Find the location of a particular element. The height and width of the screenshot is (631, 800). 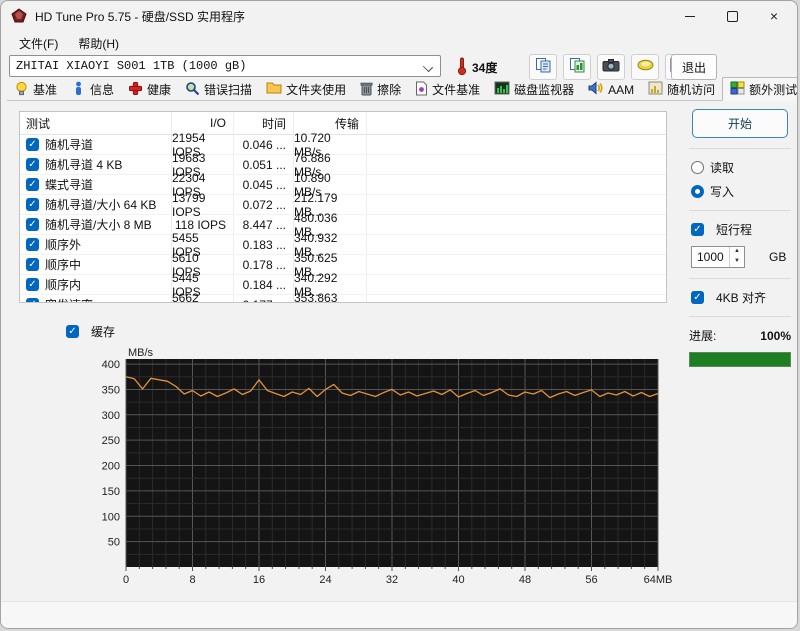

progress-label: 进展: is located at coordinates (703, 336).